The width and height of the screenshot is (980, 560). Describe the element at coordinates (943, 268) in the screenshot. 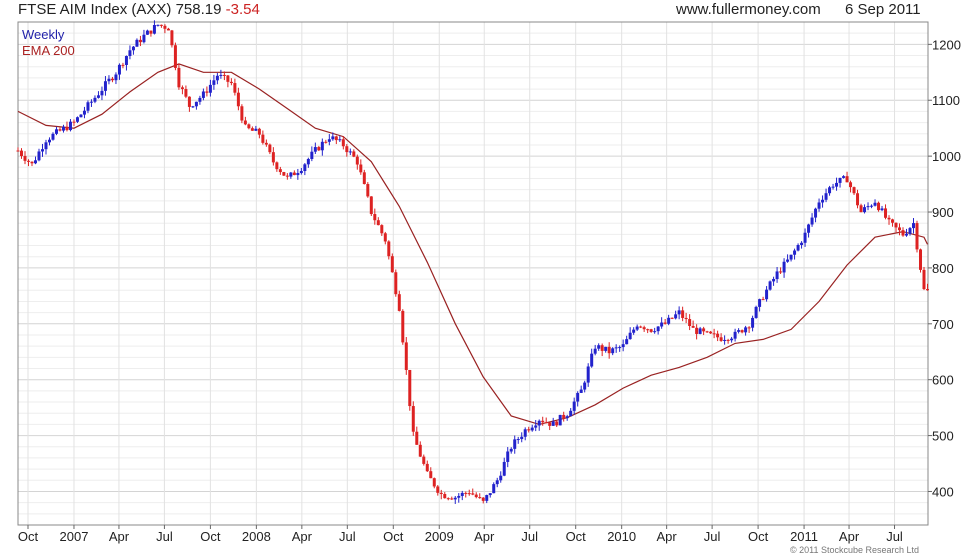

I see `y-tick-label: 800` at that location.